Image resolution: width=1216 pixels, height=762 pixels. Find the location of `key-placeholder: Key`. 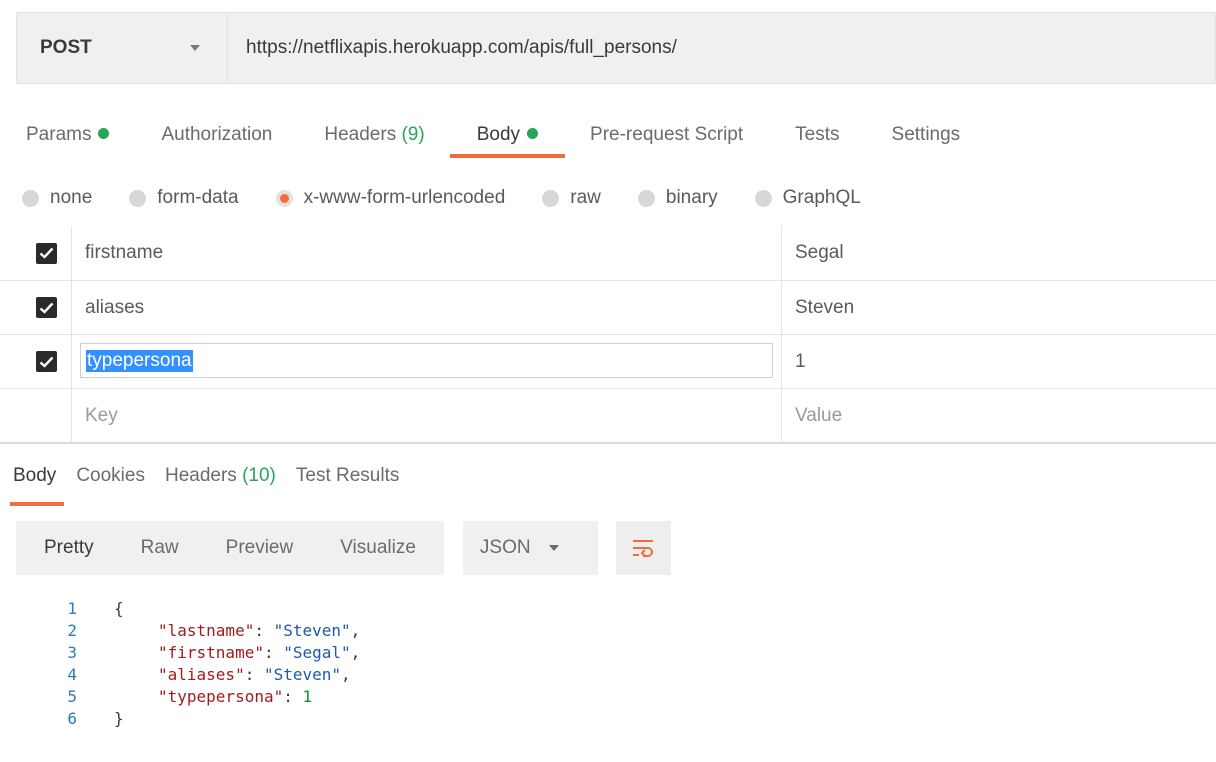

key-placeholder: Key is located at coordinates (101, 415).